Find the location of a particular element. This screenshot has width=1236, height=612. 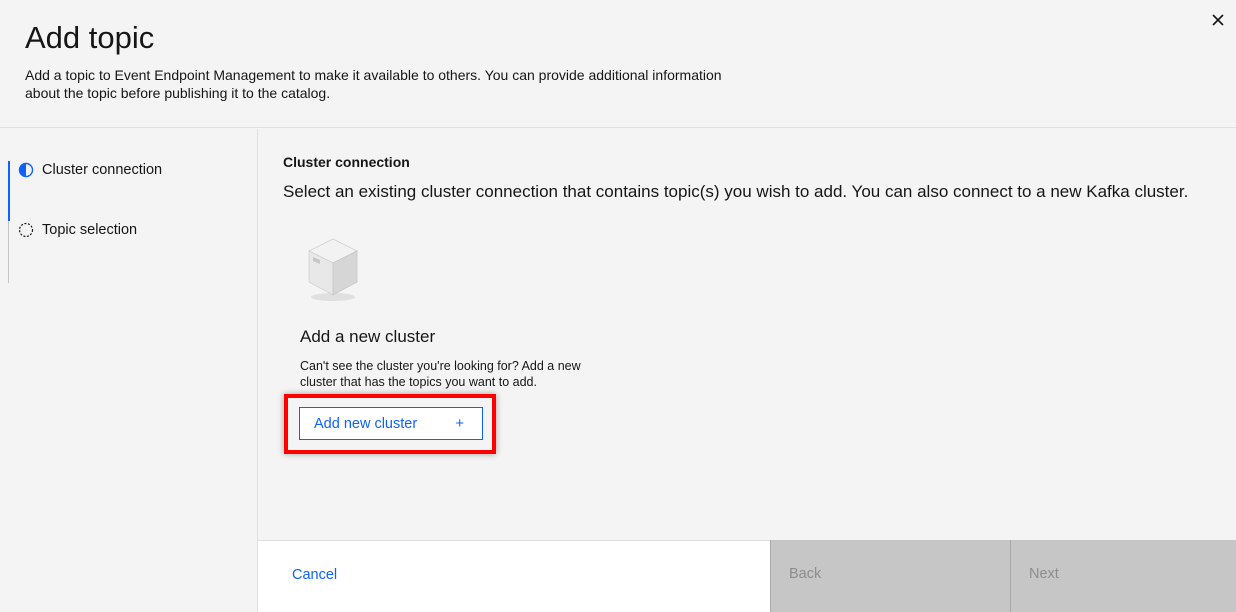

add-new-cluster-label: Add new cluster is located at coordinates (366, 423).